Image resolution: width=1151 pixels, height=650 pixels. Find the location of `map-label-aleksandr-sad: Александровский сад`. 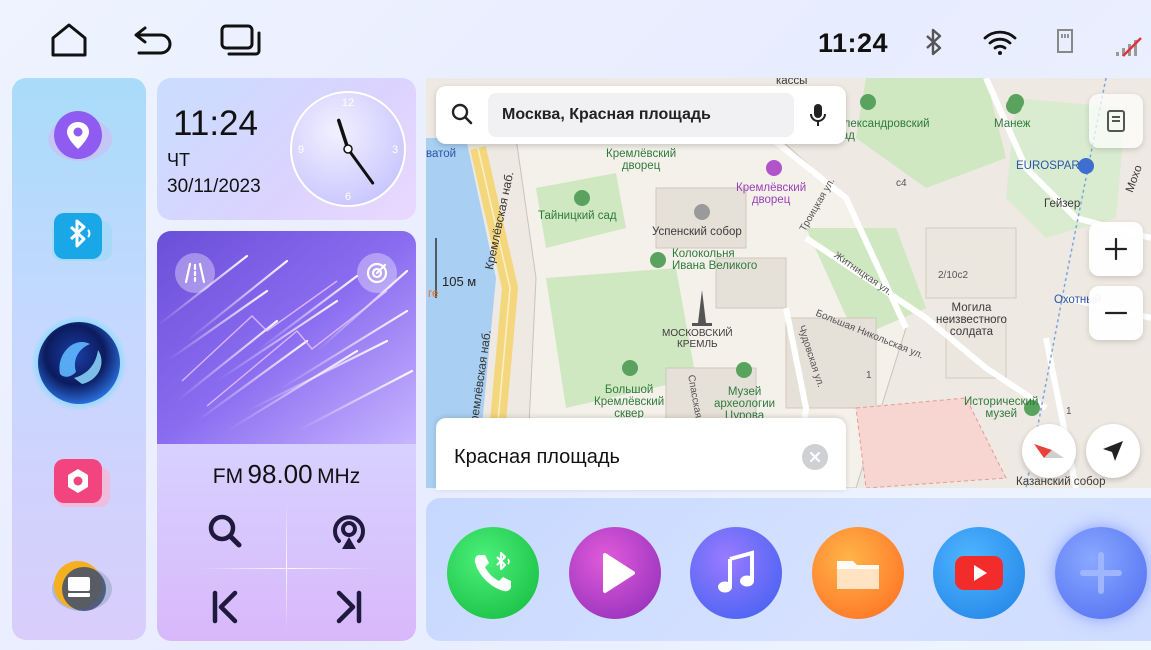

map-label-aleksandr-sad: Александровский сад is located at coordinates (883, 130).